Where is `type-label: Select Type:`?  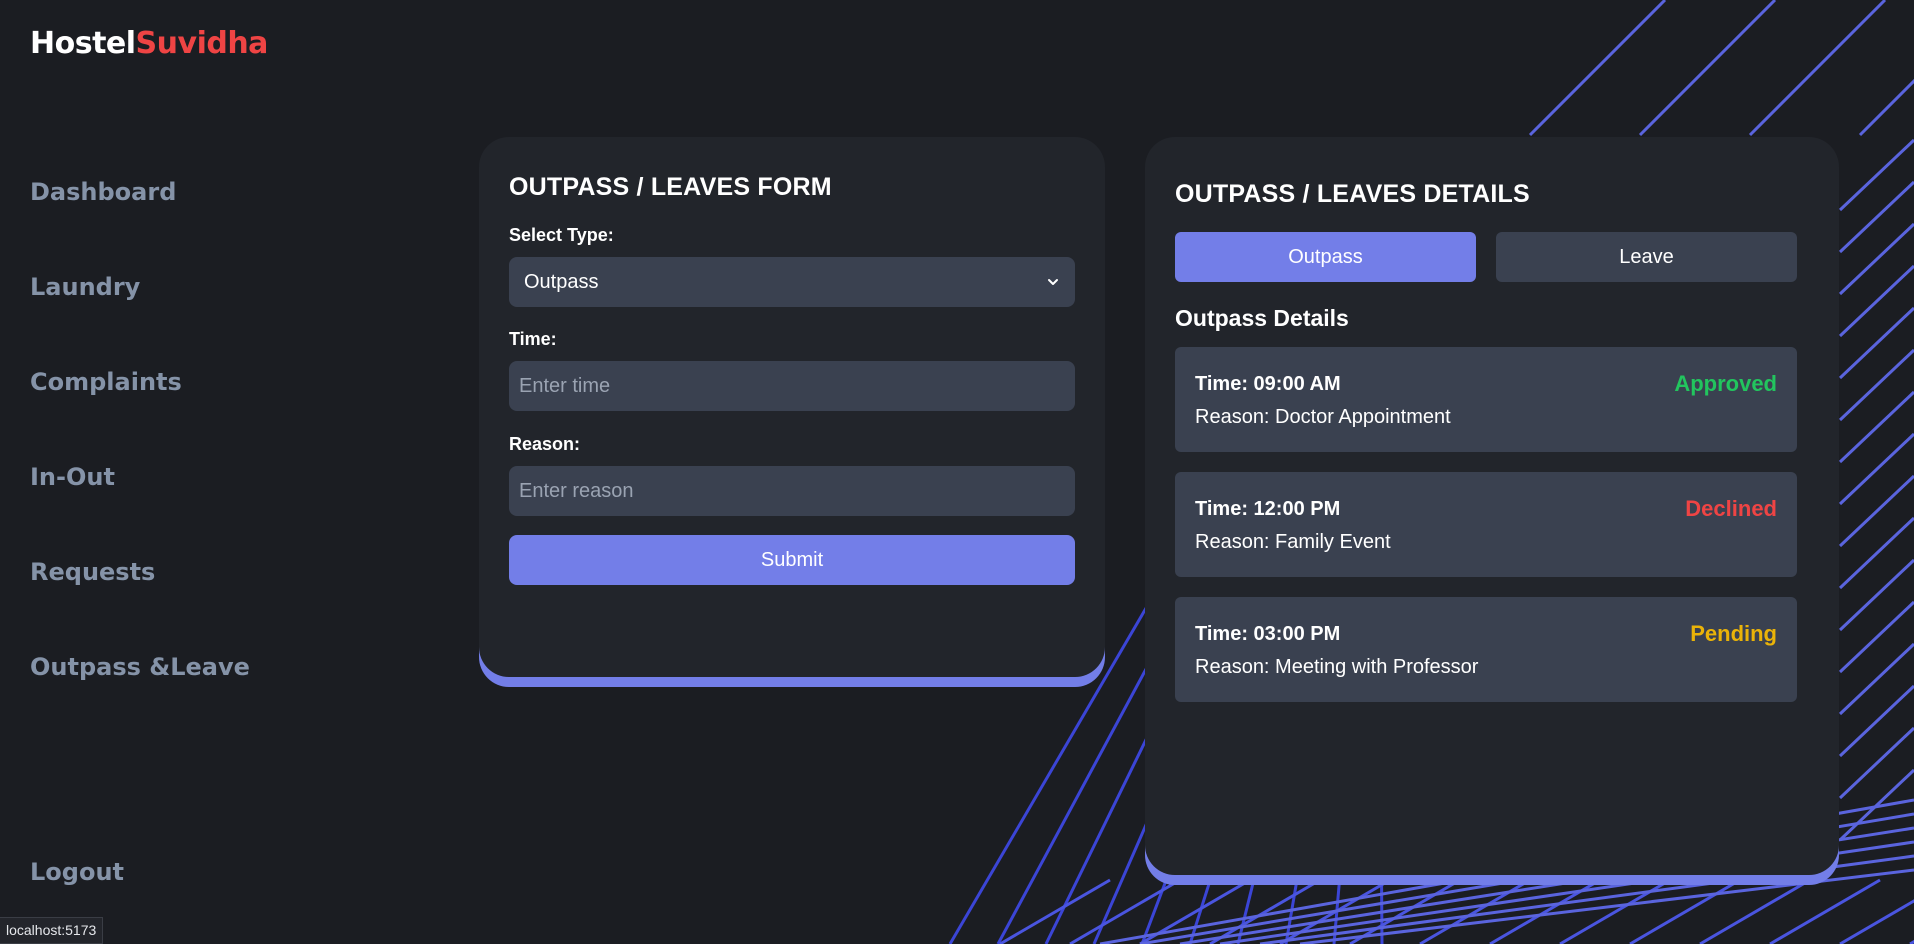
type-label: Select Type: is located at coordinates (561, 235).